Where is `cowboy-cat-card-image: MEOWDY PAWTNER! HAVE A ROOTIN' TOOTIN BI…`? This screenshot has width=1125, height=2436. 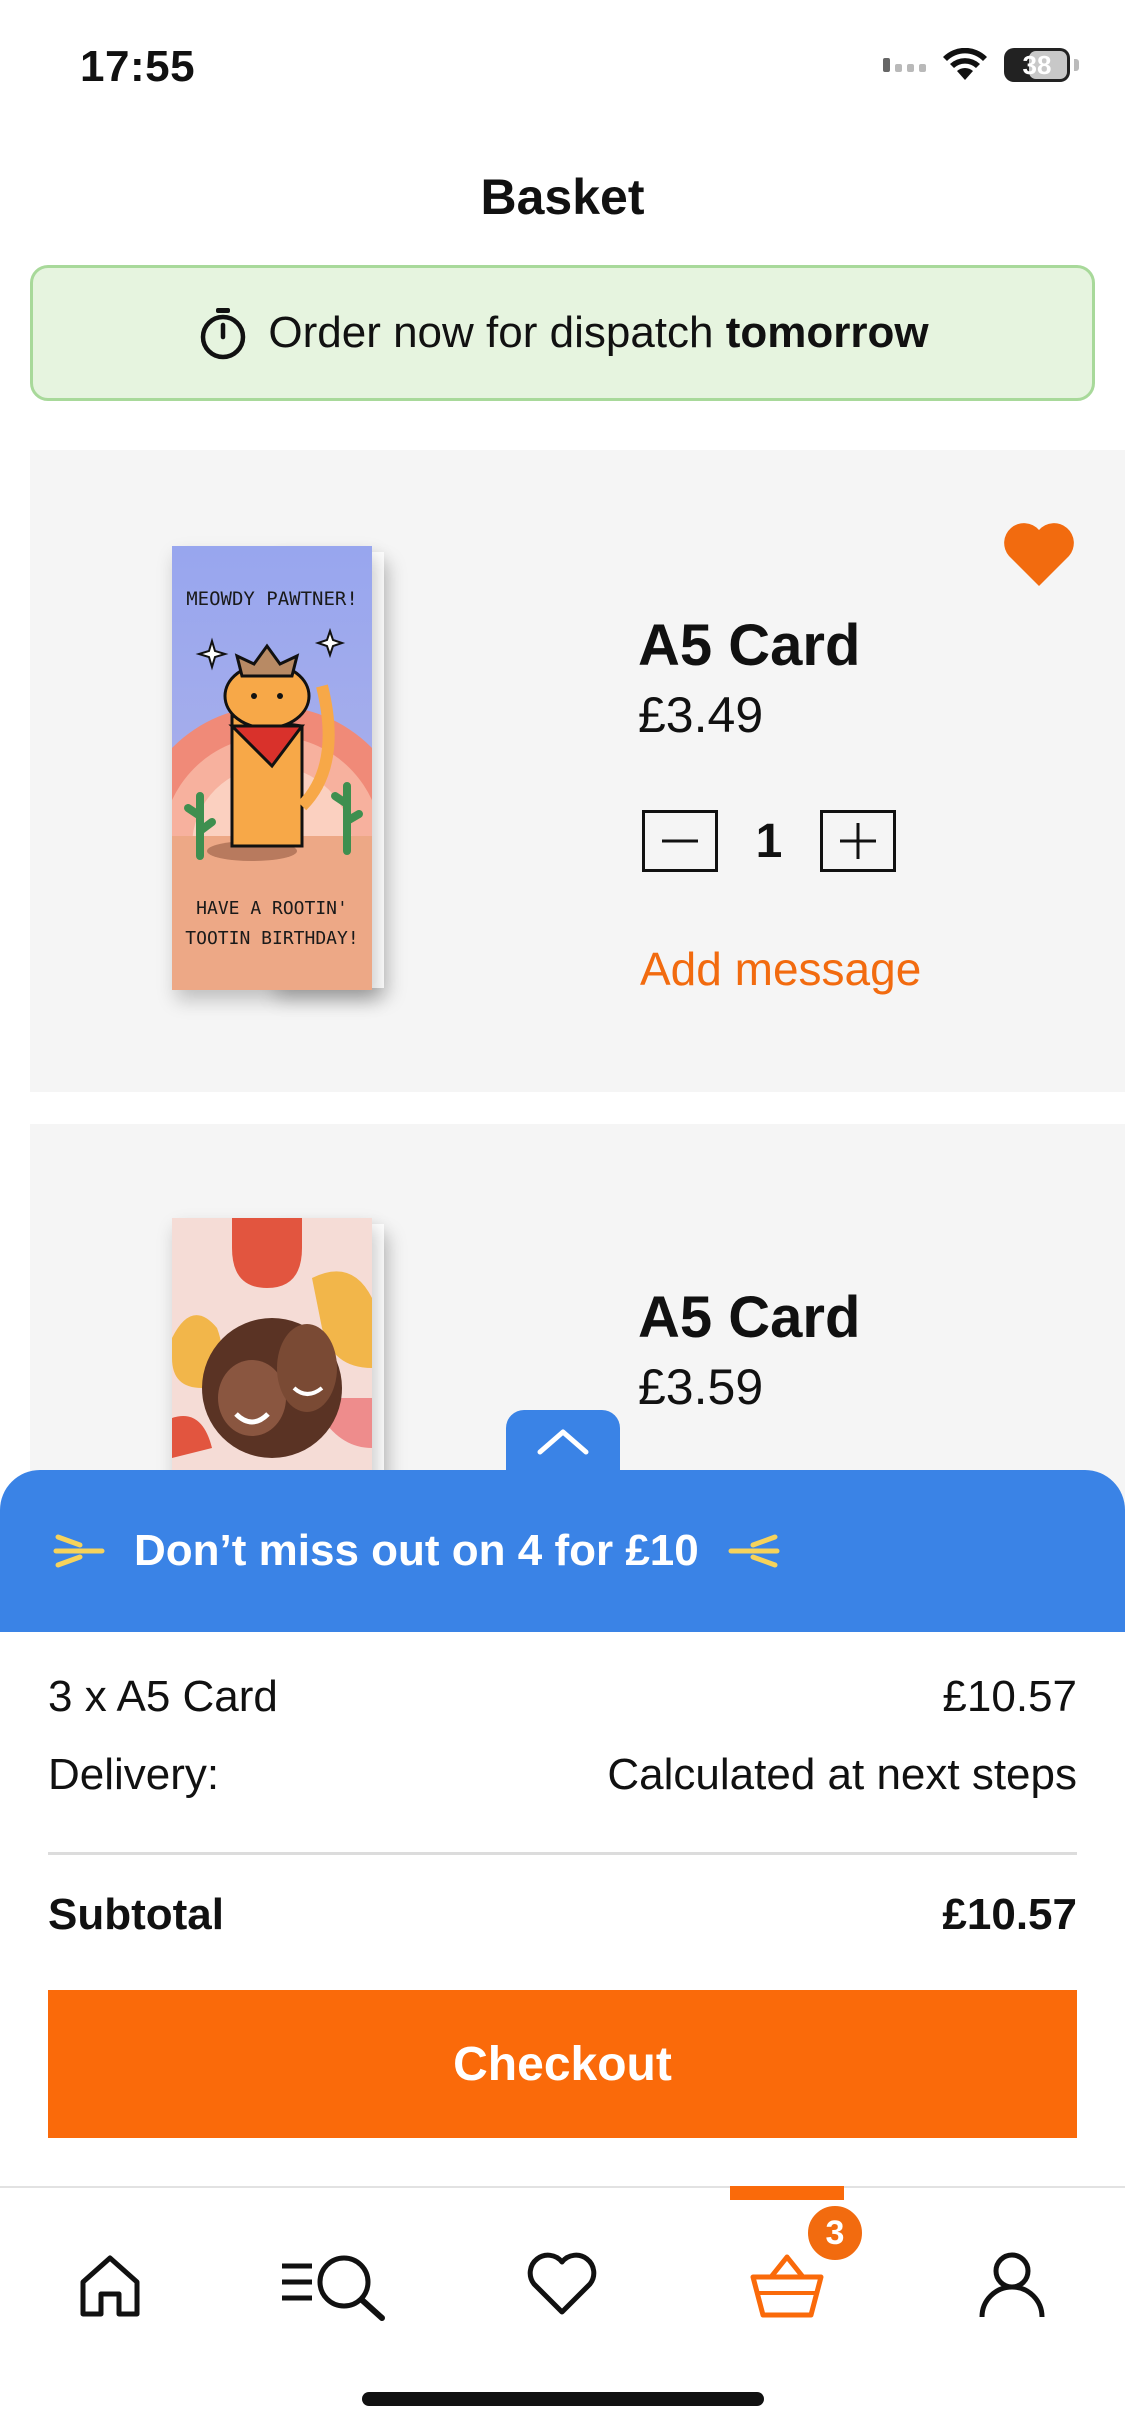
cowboy-cat-card-image: MEOWDY PAWTNER! HAVE A ROOTIN' TOOTIN BI… is located at coordinates (272, 768).